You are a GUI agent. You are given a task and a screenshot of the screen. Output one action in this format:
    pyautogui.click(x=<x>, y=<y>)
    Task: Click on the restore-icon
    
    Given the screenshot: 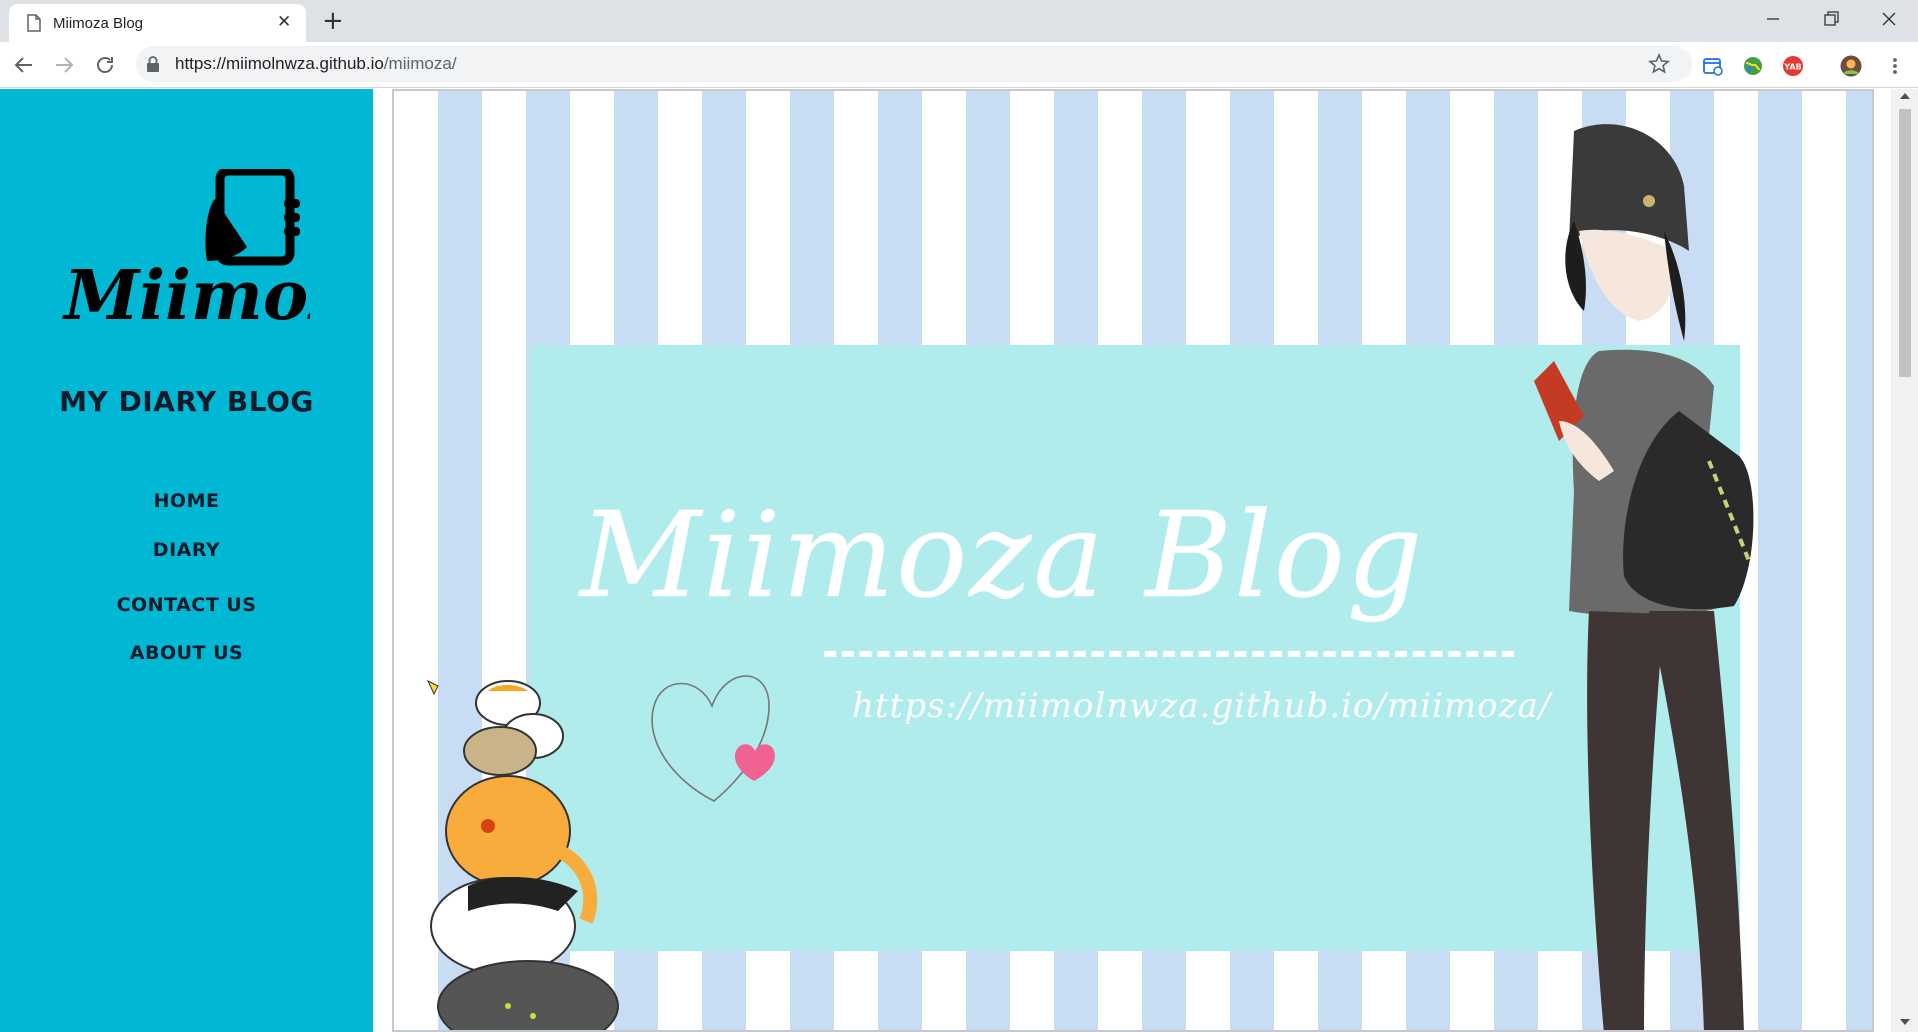 What is the action you would take?
    pyautogui.click(x=1831, y=19)
    